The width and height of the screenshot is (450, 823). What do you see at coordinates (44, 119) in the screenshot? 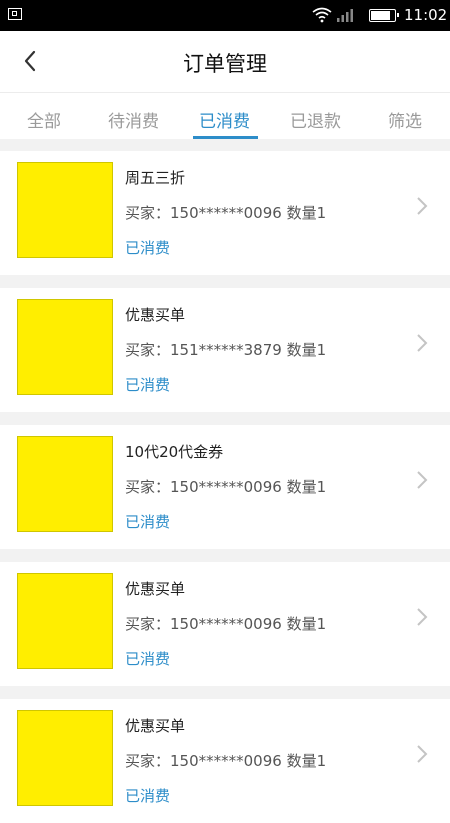
I see `tab-all: 全部` at bounding box center [44, 119].